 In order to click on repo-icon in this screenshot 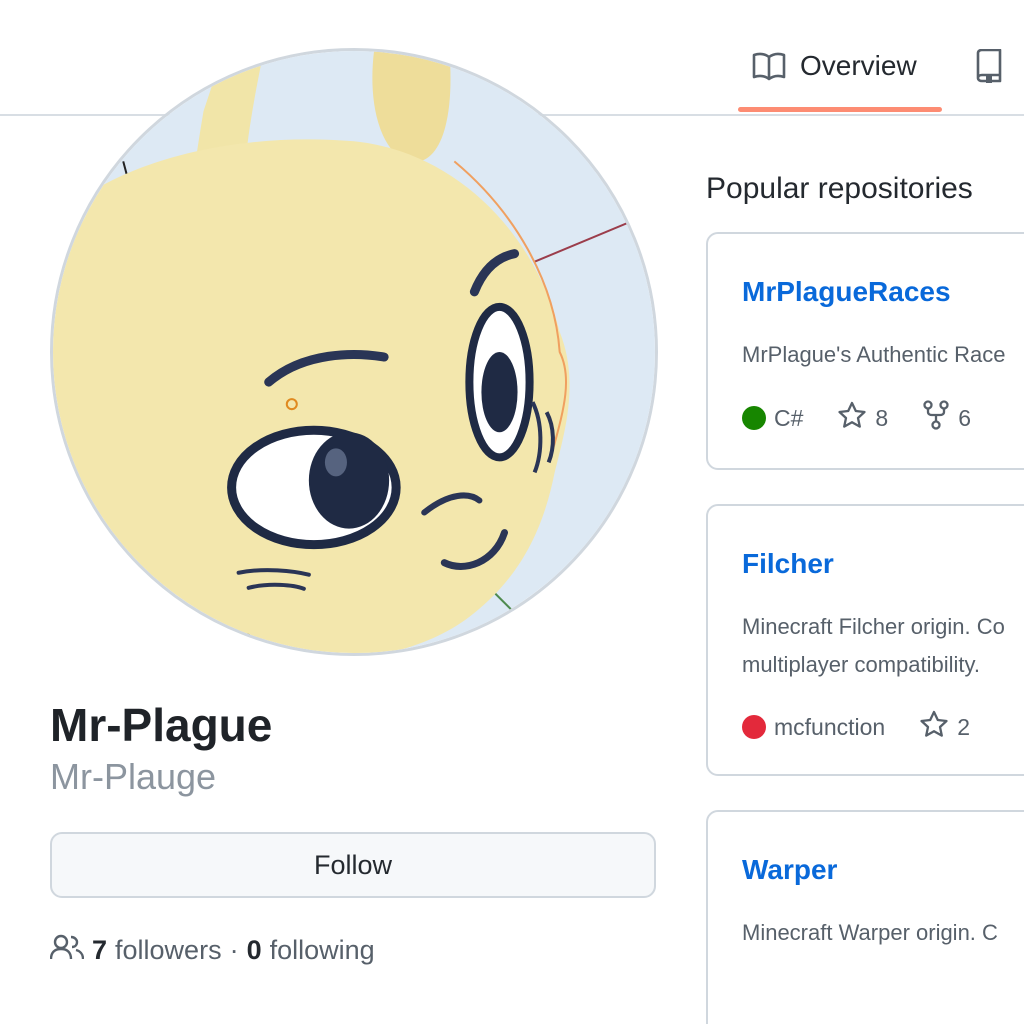, I will do `click(989, 66)`.